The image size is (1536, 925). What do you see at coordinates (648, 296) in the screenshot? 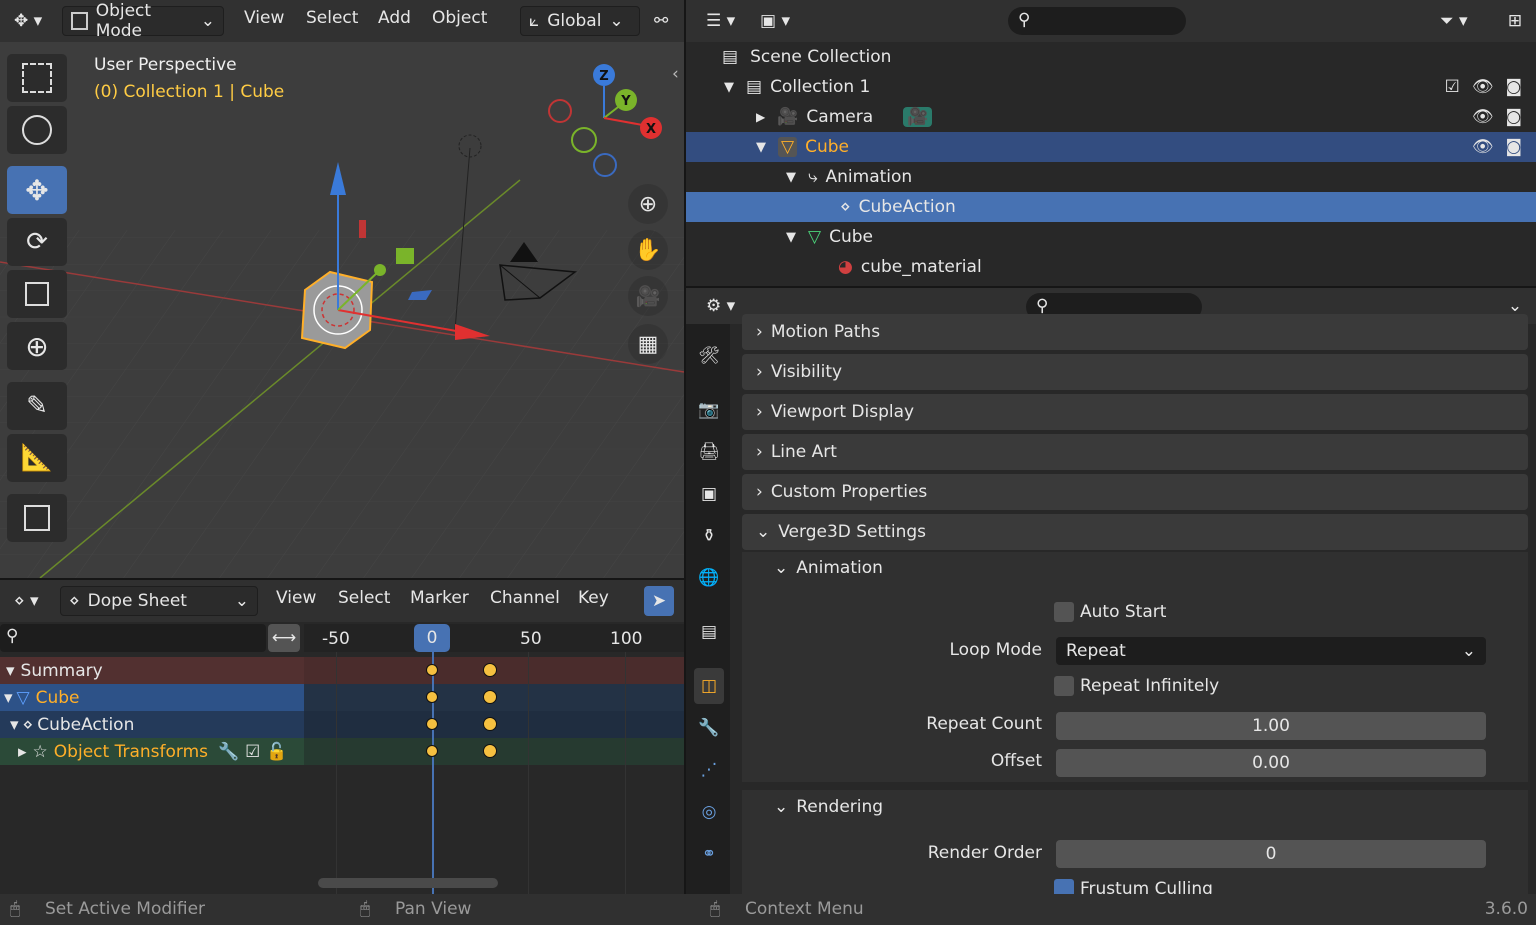
I see `camera-view-button: 🎥` at bounding box center [648, 296].